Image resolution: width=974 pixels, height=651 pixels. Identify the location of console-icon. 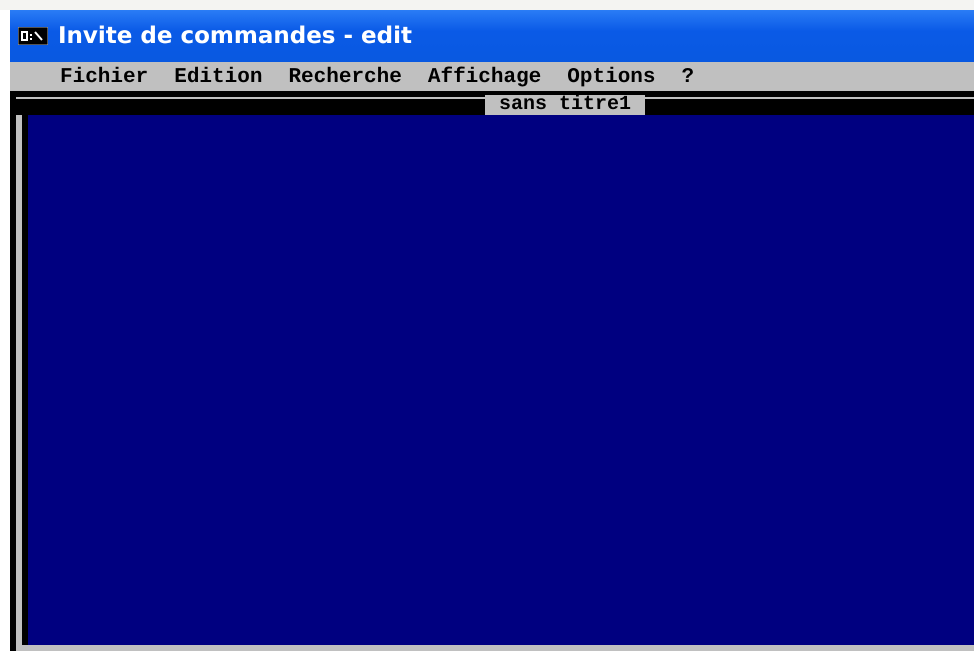
(33, 36).